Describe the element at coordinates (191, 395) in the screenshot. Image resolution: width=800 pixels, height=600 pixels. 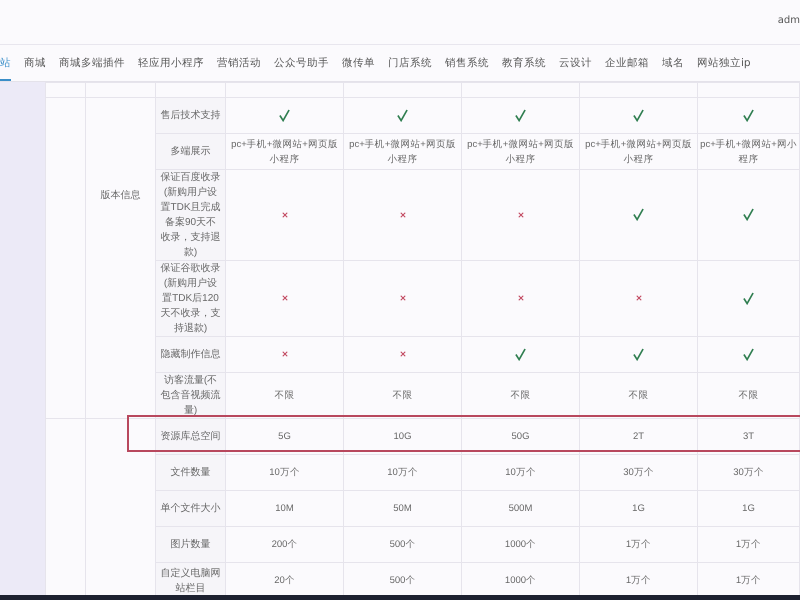
I see `feature-cell: 访客流量(不包含音视频流量)` at that location.